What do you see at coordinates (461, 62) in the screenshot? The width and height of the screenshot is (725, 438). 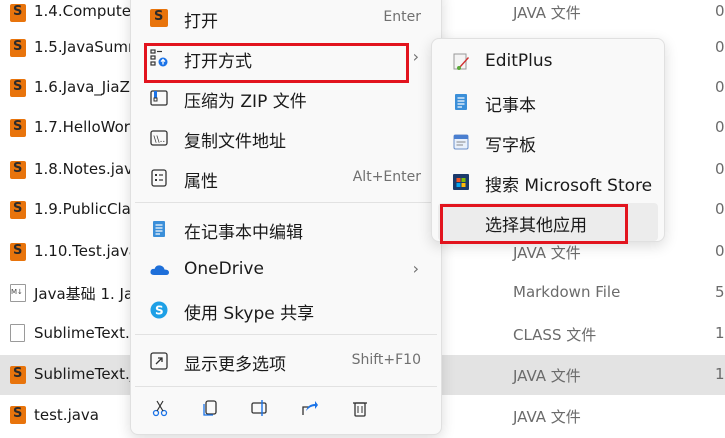 I see `editplus-icon` at bounding box center [461, 62].